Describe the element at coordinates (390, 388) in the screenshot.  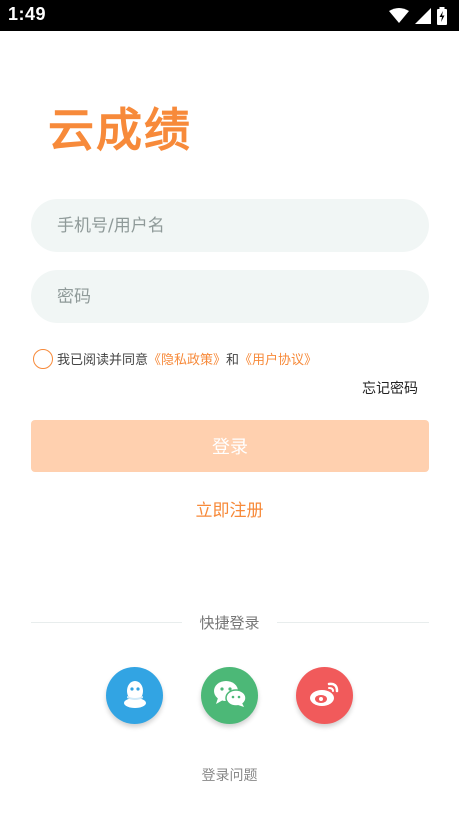
I see `forgot-password-link: 忘记密码` at that location.